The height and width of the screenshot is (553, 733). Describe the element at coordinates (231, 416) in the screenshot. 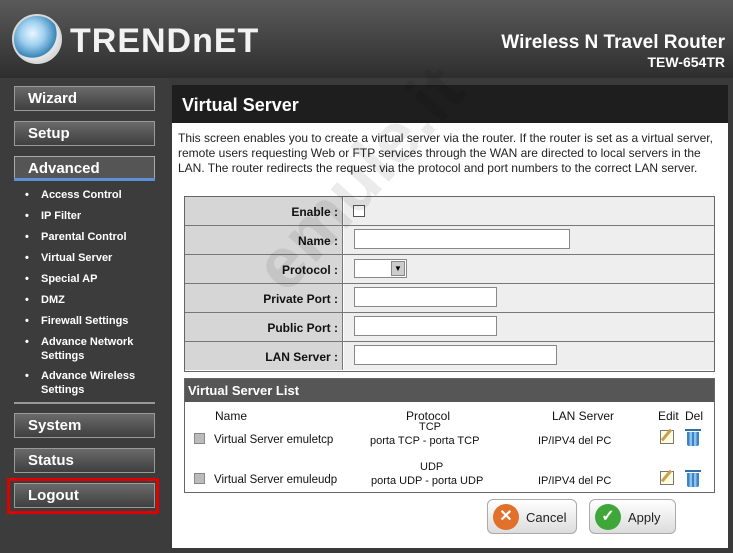

I see `col-header-name: Name` at that location.